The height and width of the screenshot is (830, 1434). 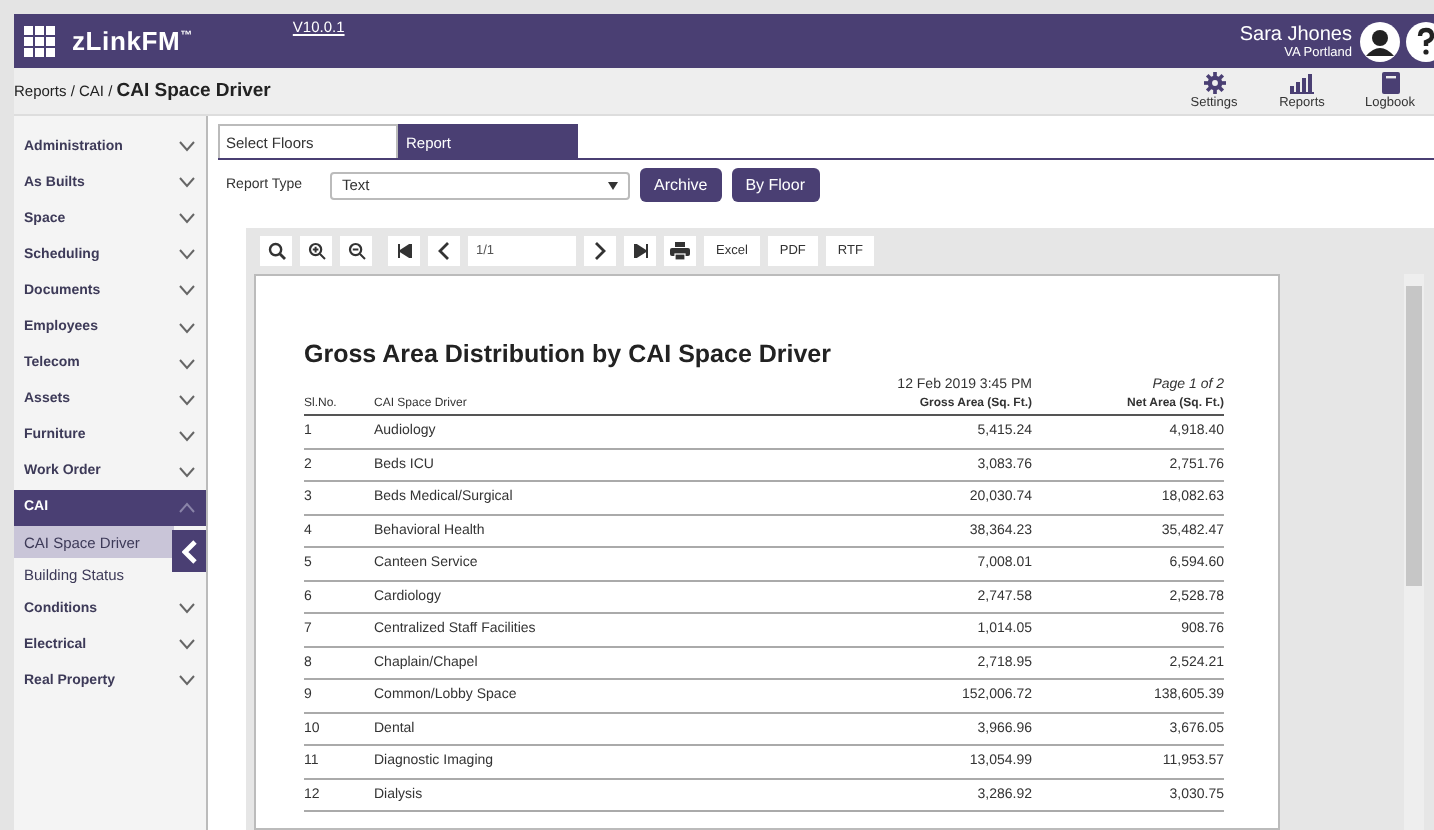 I want to click on printer-icon, so click(x=680, y=251).